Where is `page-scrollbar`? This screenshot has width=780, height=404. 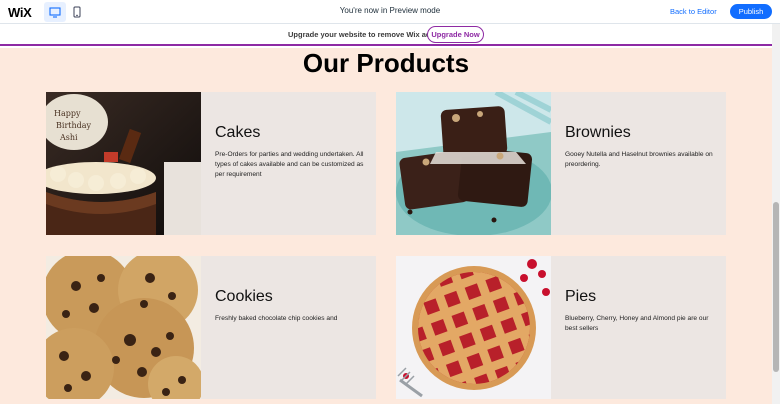
page-scrollbar is located at coordinates (776, 214).